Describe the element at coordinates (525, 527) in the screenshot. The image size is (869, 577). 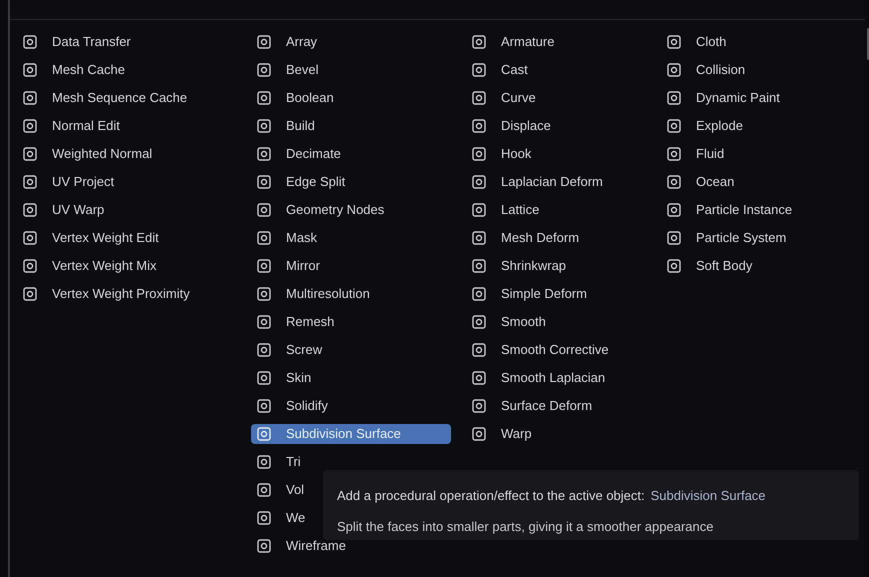
I see `tooltip-detail: Split the faces into smaller parts, giving it a smoother appearance` at that location.